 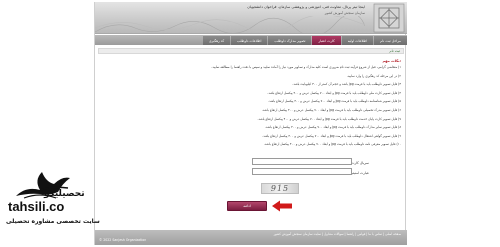 I want to click on watermark-domain: tahsili.co, so click(x=36, y=206).